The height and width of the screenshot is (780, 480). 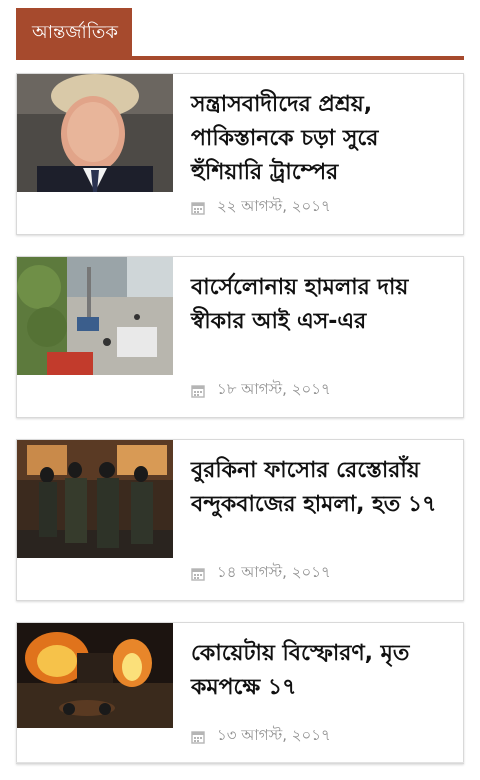 I want to click on article-meta: ১৩ আগস্ট, ২০১৭, so click(x=261, y=736).